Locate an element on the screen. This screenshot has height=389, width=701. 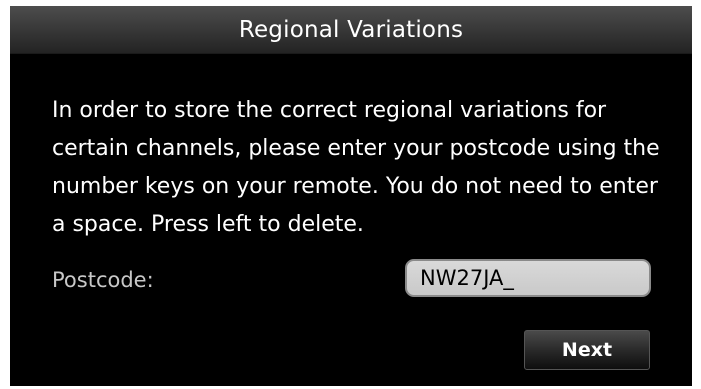
dialog-title-bar: Regional Variations is located at coordinates (351, 30).